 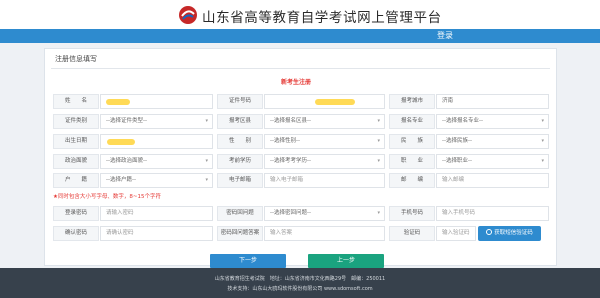 What do you see at coordinates (492, 101) in the screenshot?
I see `exam-city-field: 济南` at bounding box center [492, 101].